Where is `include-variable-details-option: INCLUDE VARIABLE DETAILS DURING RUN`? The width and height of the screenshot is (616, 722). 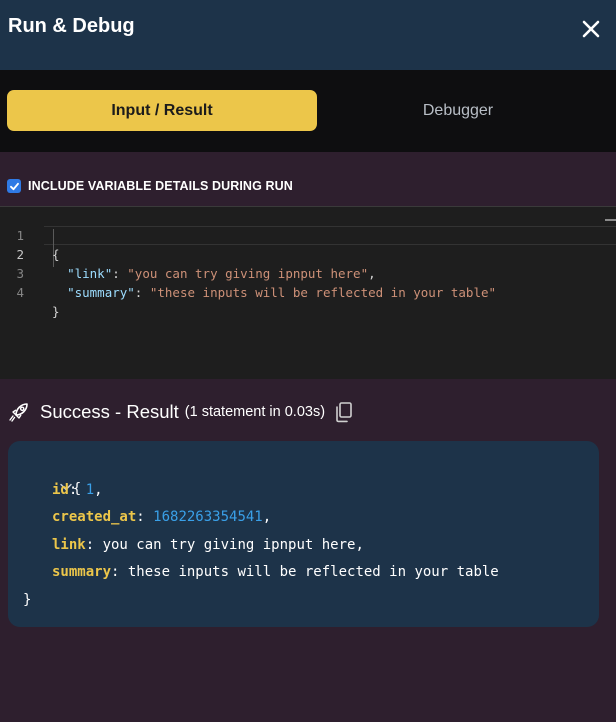 include-variable-details-option: INCLUDE VARIABLE DETAILS DURING RUN is located at coordinates (150, 186).